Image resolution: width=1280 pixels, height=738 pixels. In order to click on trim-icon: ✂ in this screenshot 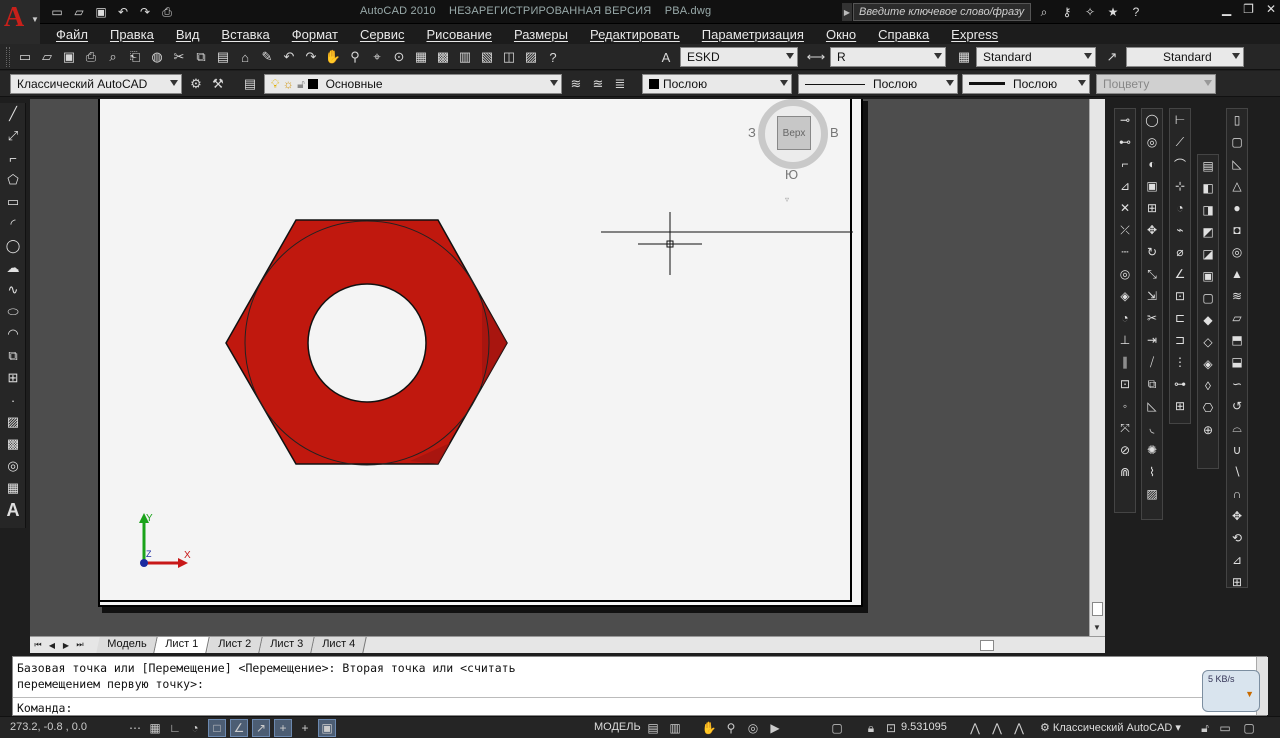, I will do `click(1152, 318)`.